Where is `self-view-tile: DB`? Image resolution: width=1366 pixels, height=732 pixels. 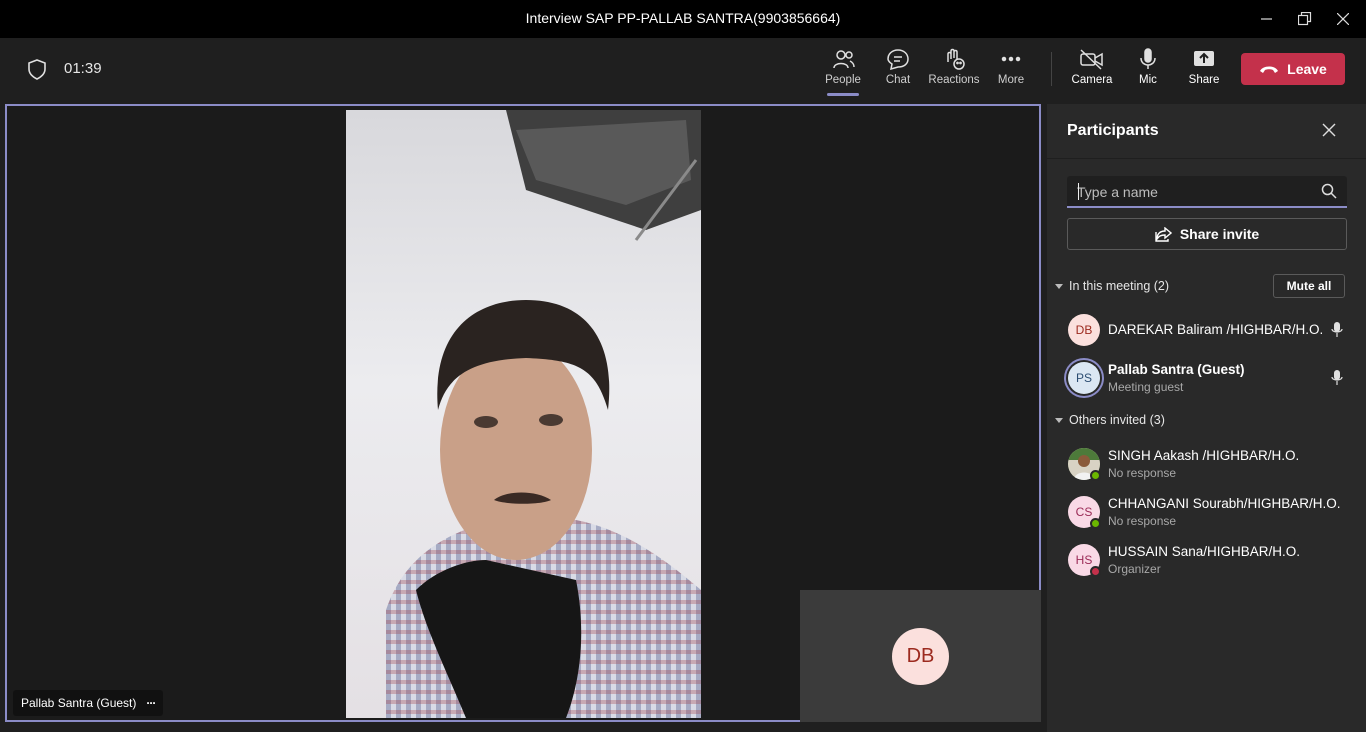 self-view-tile: DB is located at coordinates (920, 656).